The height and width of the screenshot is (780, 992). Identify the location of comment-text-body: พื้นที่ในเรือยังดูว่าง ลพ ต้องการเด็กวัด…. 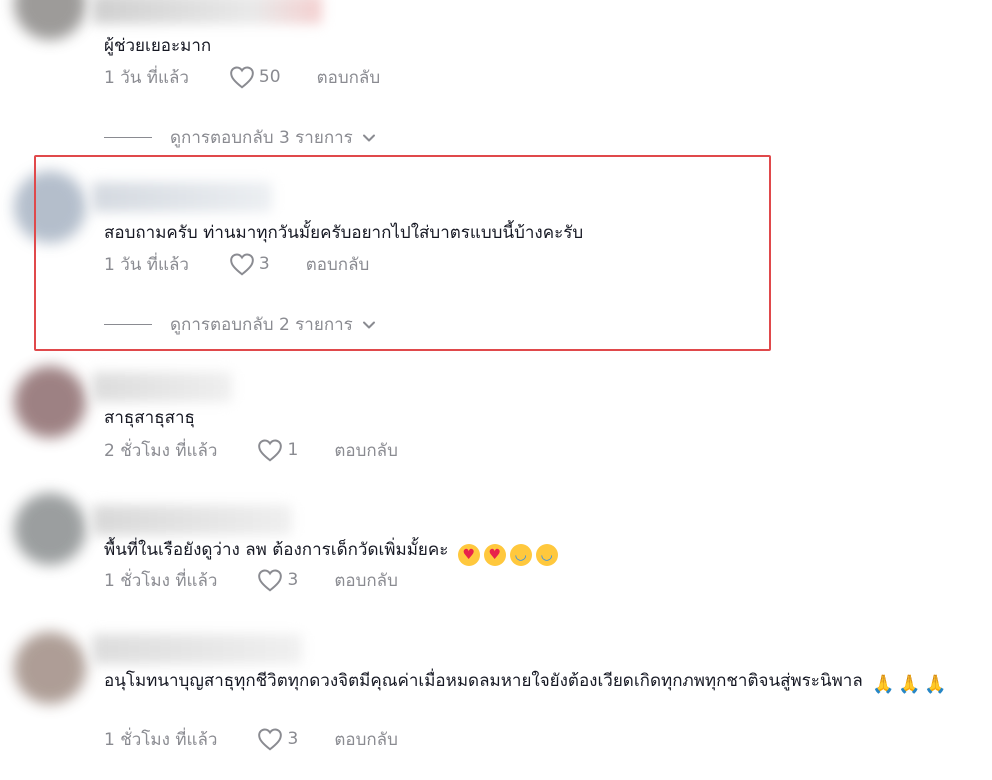
(276, 550).